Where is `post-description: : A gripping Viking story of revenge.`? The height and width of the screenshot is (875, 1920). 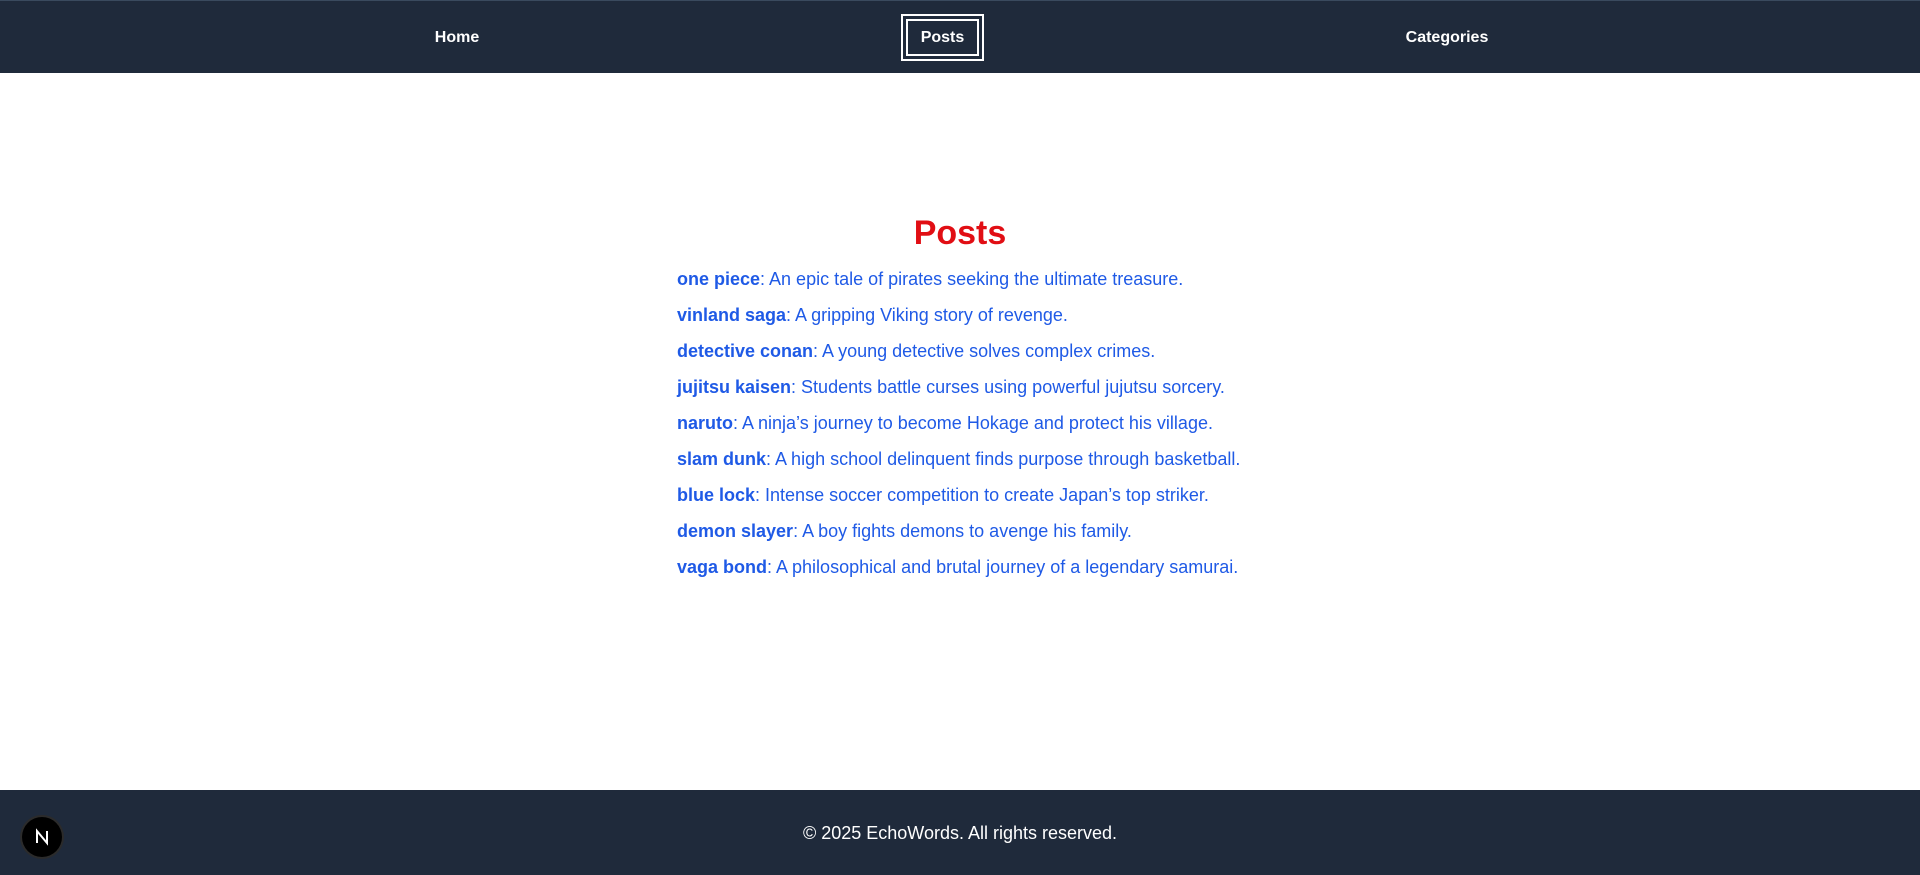
post-description: : A gripping Viking story of revenge. is located at coordinates (927, 315).